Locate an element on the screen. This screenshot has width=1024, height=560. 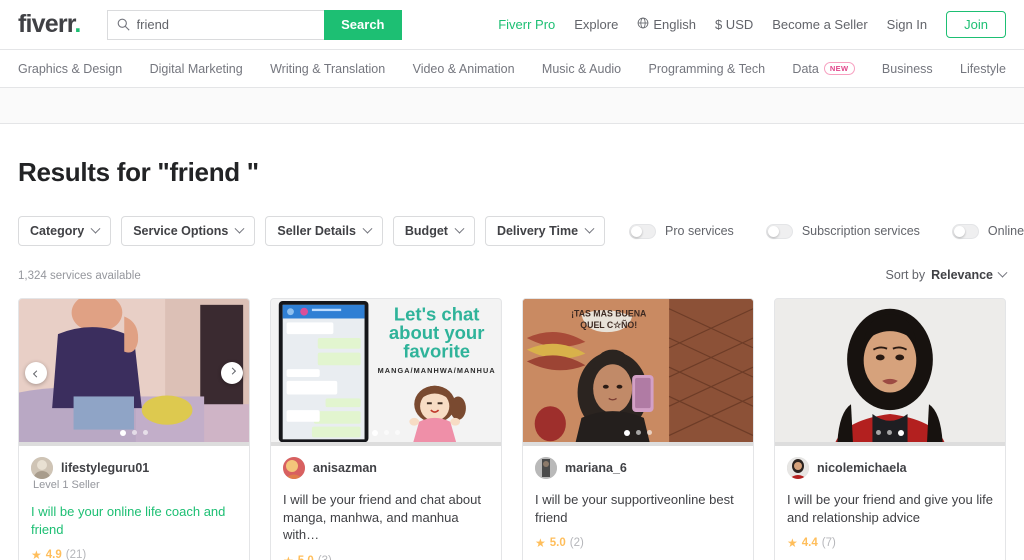
subscription-services-switch is located at coordinates (779, 231).